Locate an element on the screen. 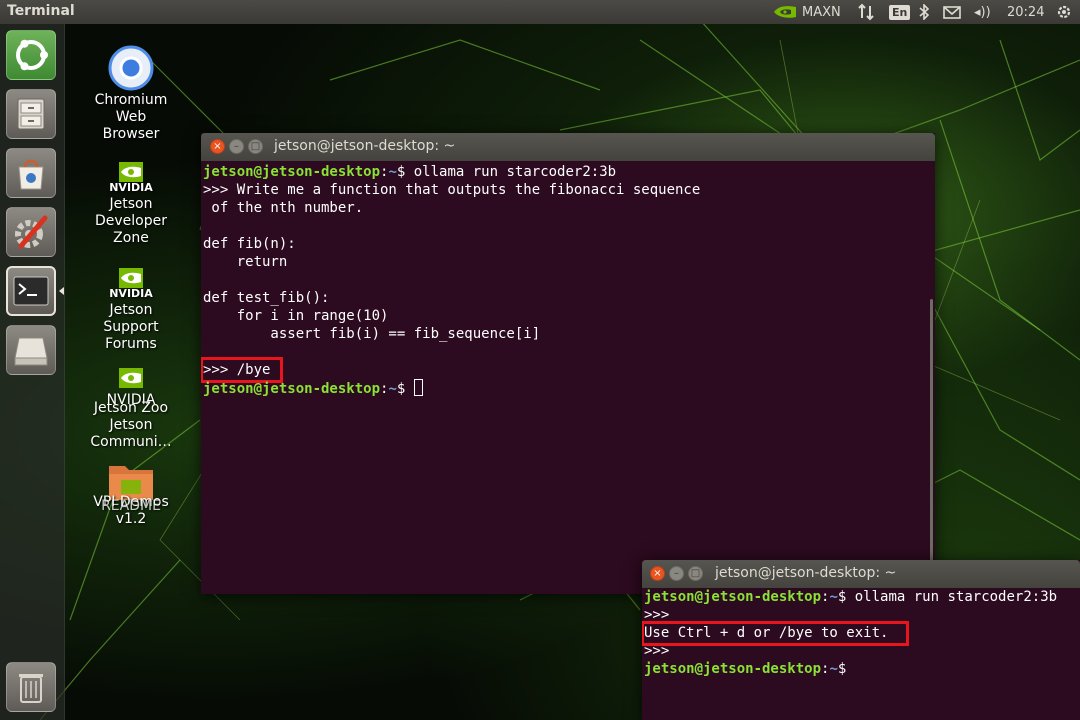  vpi-demos-label-3: README is located at coordinates (131, 506).